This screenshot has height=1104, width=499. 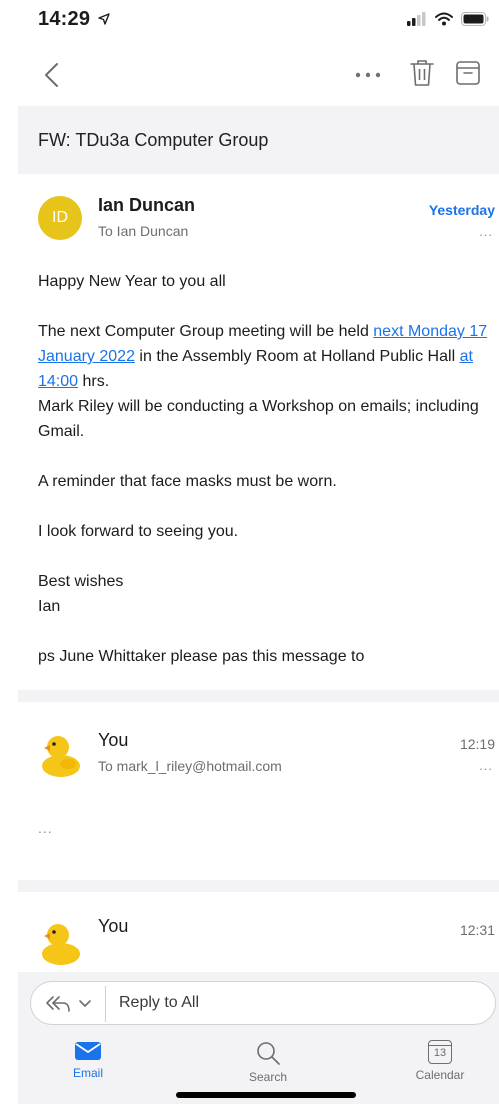 I want to click on archive-icon, so click(x=468, y=73).